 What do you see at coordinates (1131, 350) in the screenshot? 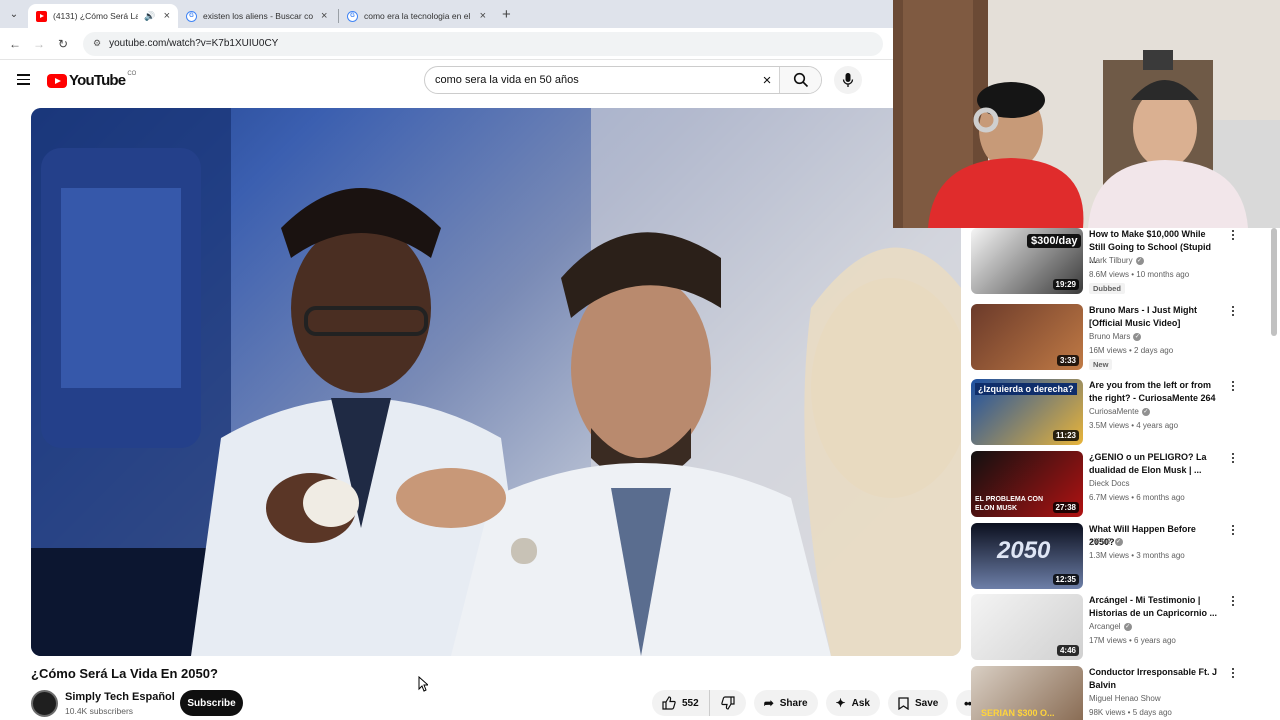
I see `recommendation-meta: 16M views • 2 days ago` at bounding box center [1131, 350].